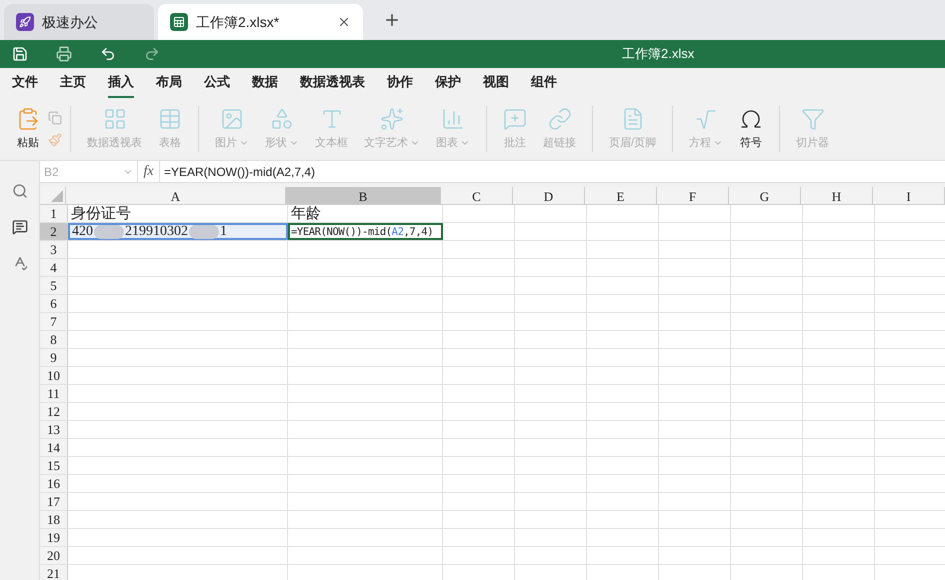  I want to click on ribbon-button: 粘贴, so click(28, 129).